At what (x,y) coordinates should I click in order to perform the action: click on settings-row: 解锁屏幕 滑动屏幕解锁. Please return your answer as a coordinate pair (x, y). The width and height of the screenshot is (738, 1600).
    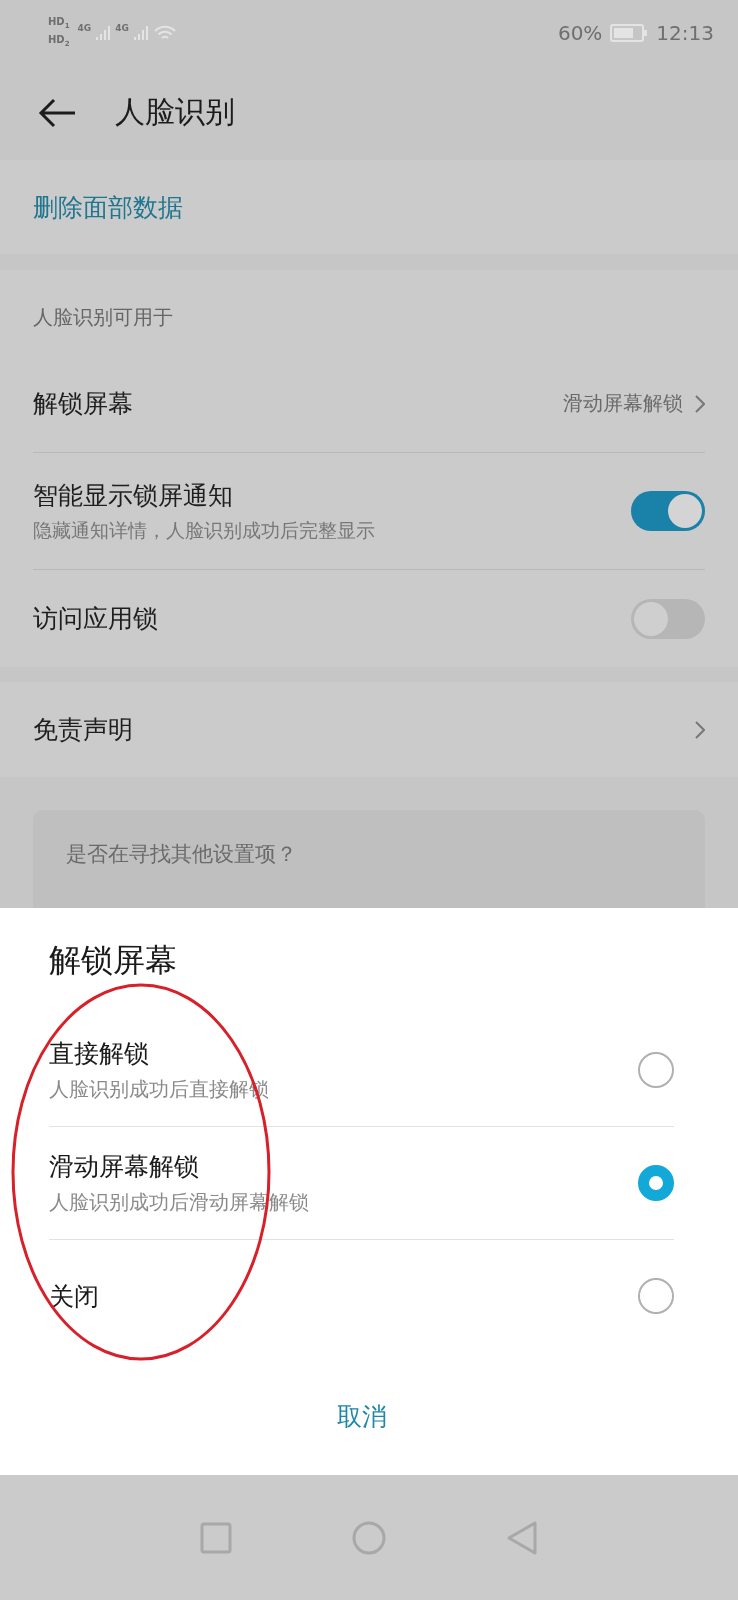
    Looking at the image, I should click on (369, 403).